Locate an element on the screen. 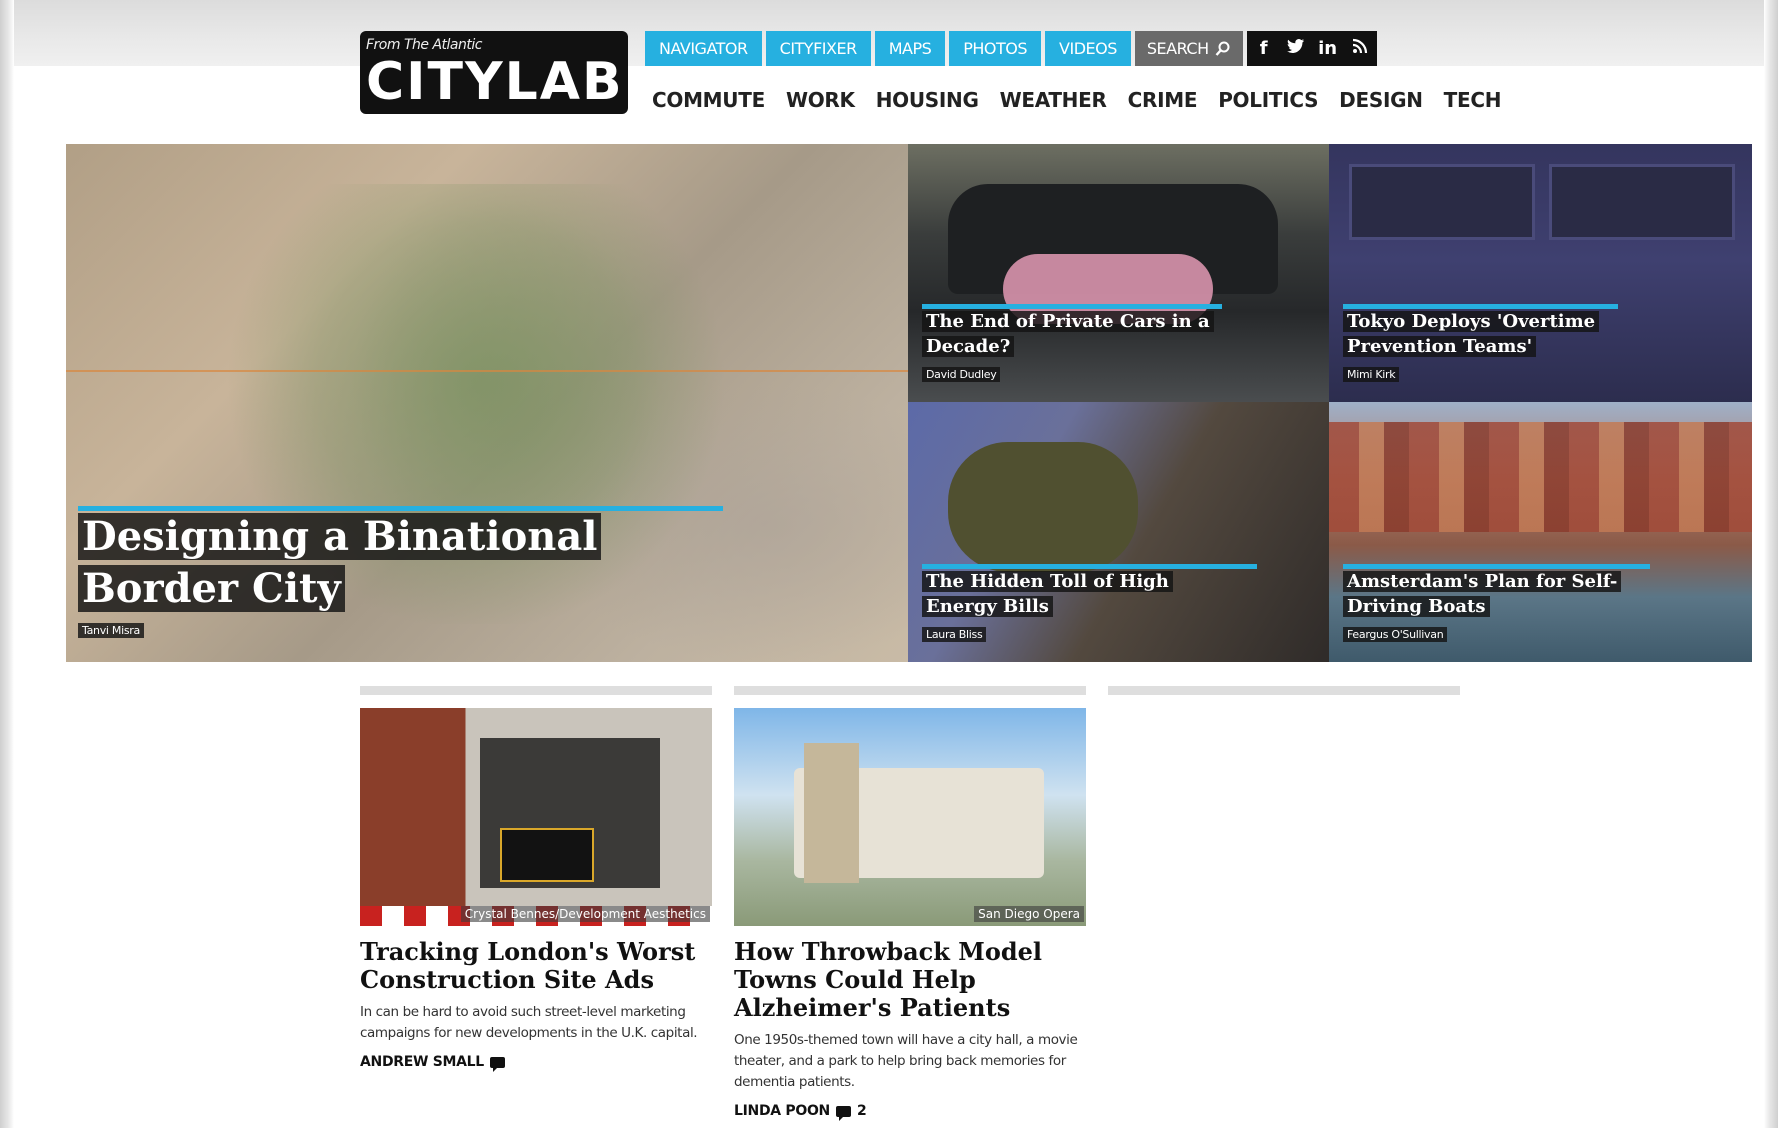 The height and width of the screenshot is (1128, 1778). story-thumbnail: Crystal Bennes/Development Aesthetics is located at coordinates (536, 817).